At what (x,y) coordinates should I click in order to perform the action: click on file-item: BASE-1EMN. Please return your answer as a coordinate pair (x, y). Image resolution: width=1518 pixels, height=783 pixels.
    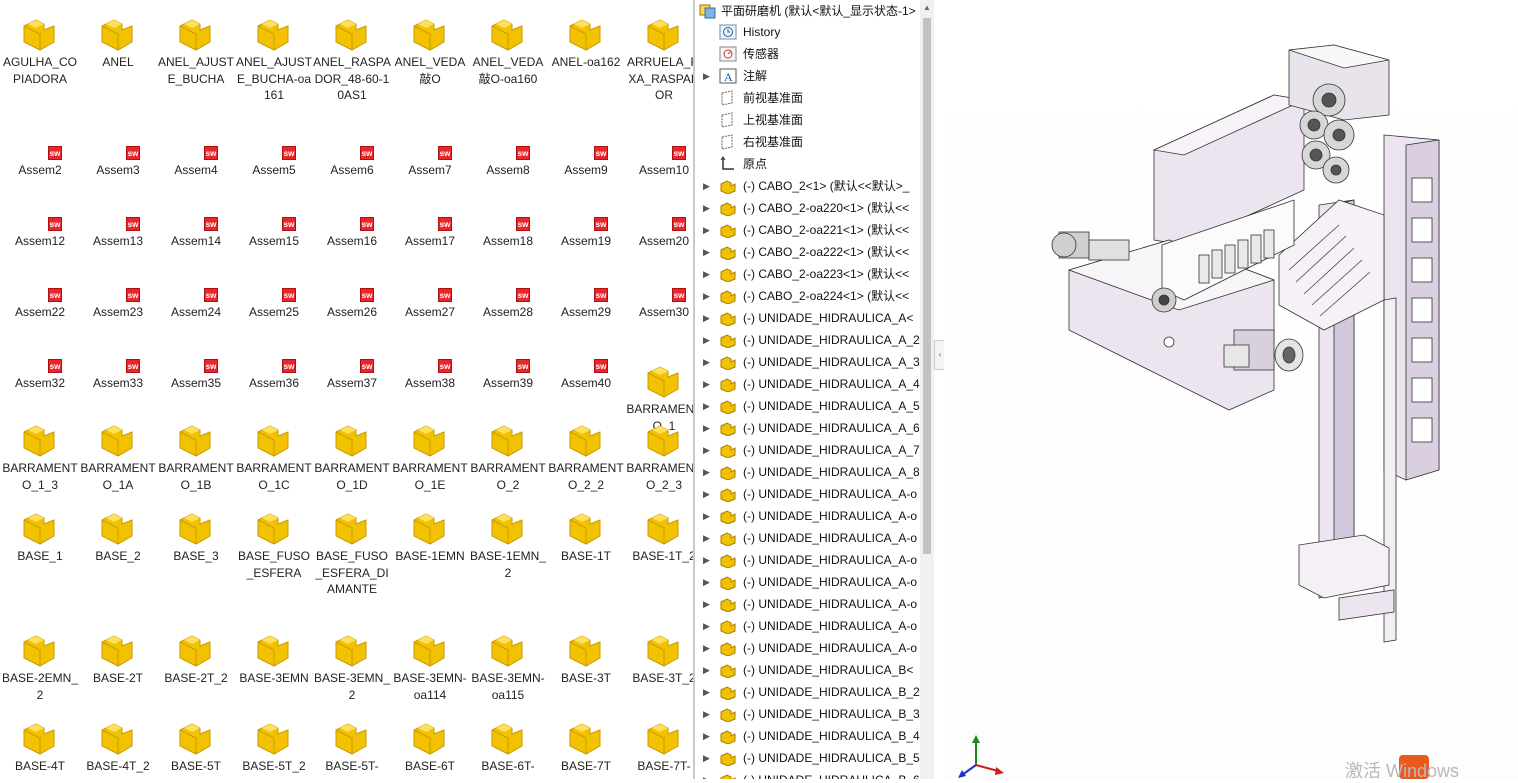
    Looking at the image, I should click on (430, 535).